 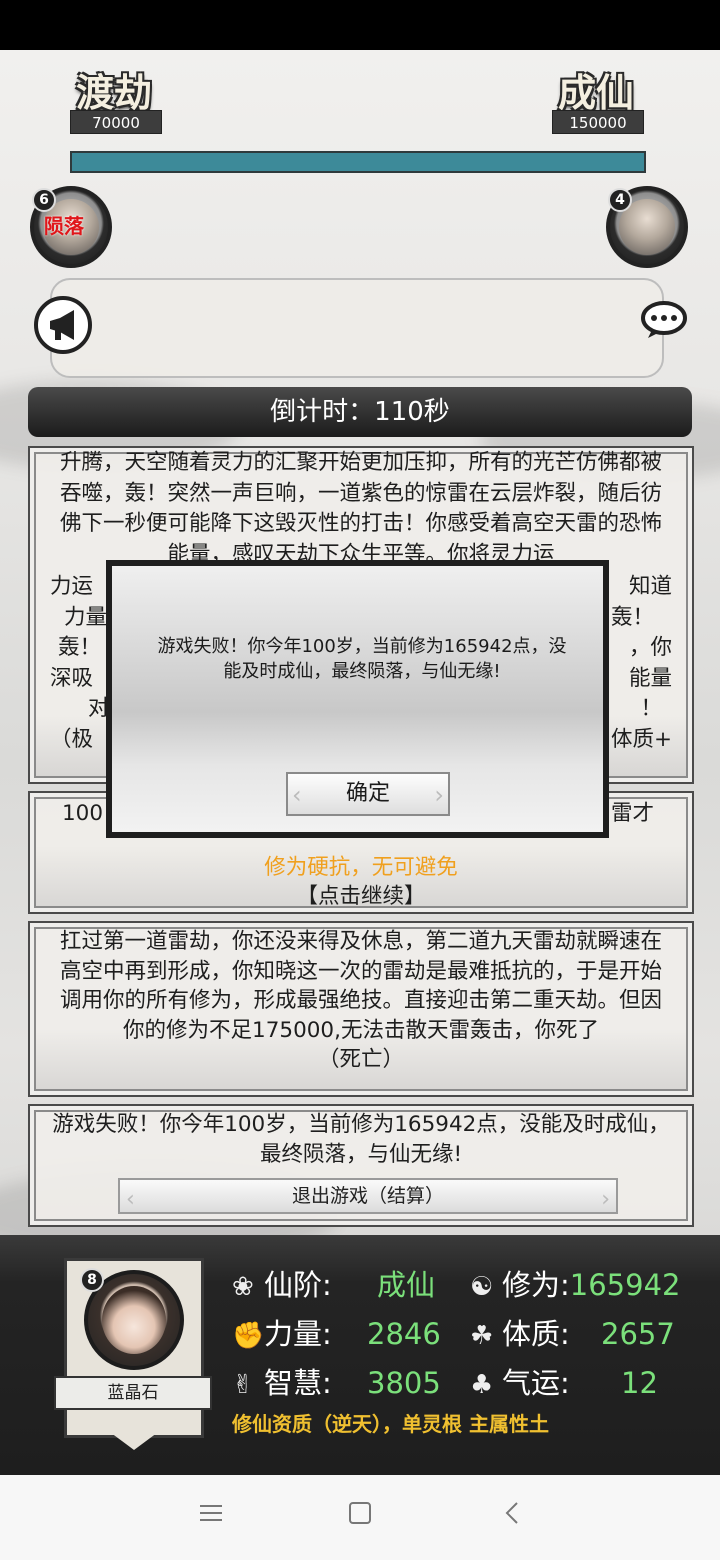 I want to click on stat-luck: ♣ 气运: 12, so click(x=564, y=1381).